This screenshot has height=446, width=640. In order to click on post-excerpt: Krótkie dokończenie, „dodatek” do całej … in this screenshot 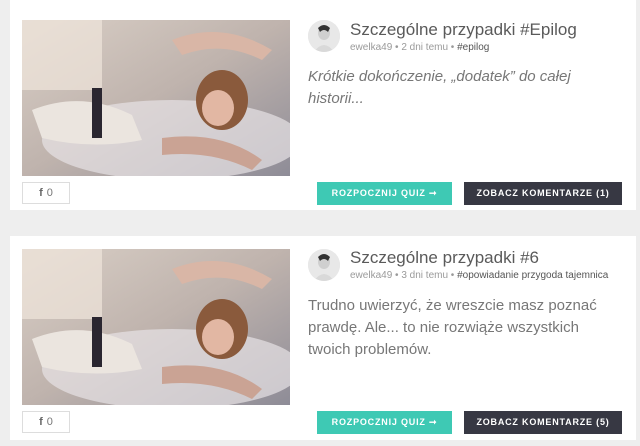, I will do `click(439, 87)`.